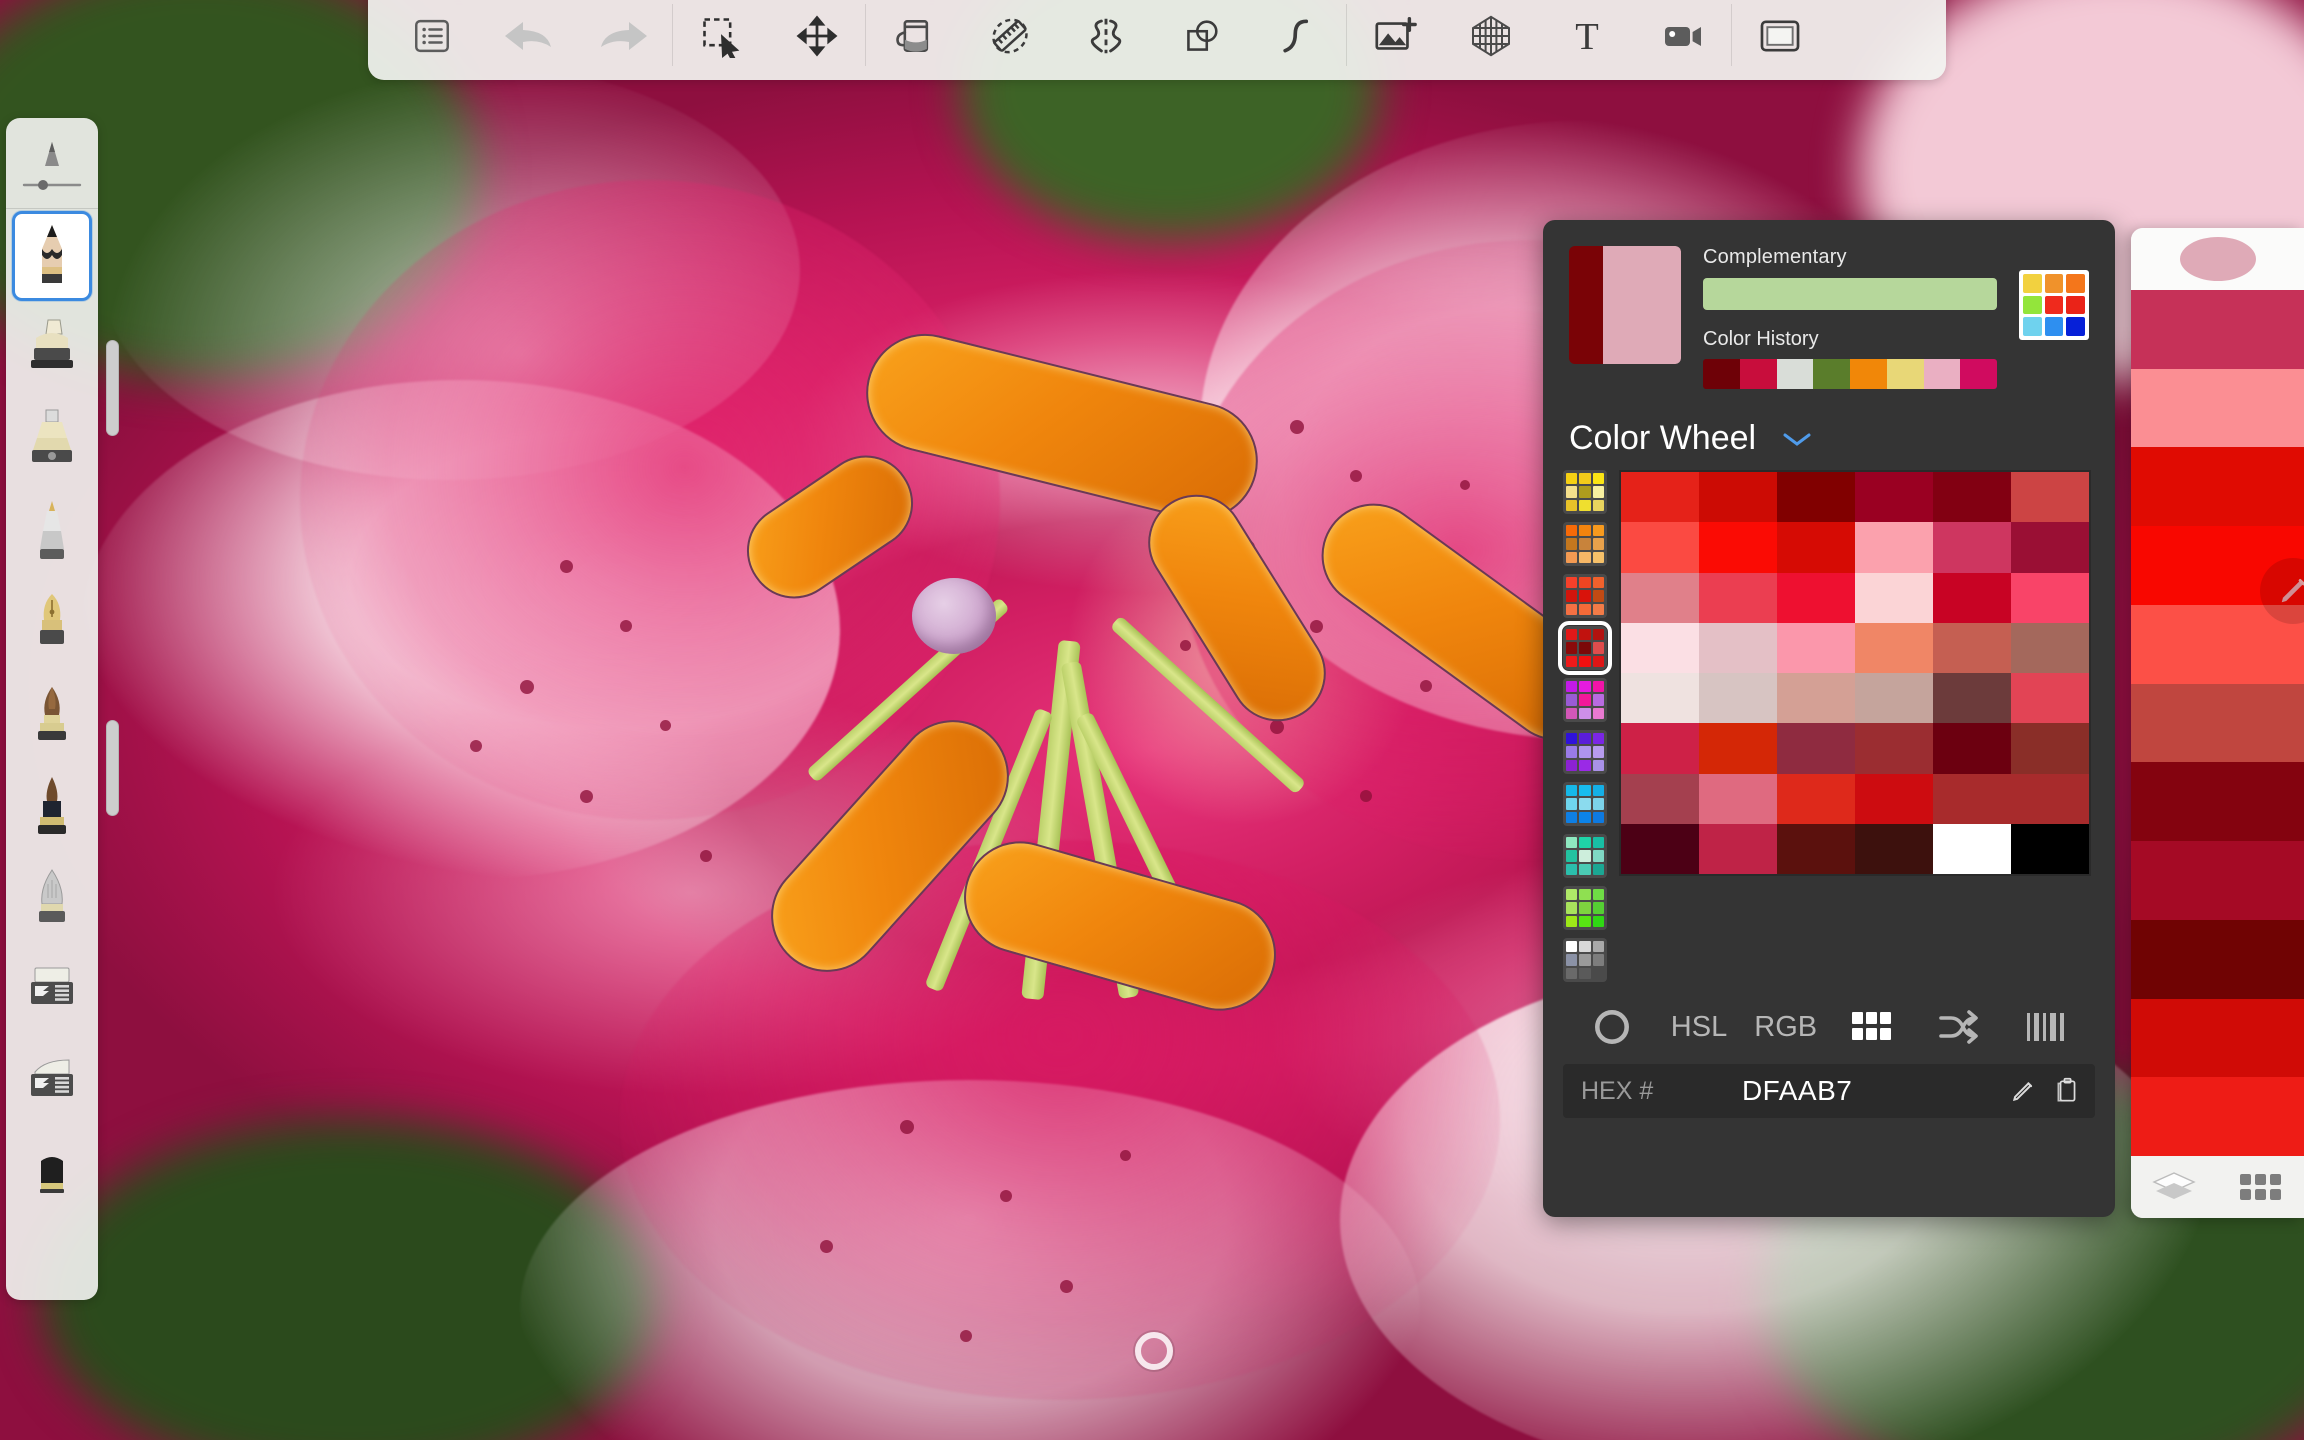 The width and height of the screenshot is (2304, 1440). What do you see at coordinates (1395, 36) in the screenshot?
I see `add-image-icon` at bounding box center [1395, 36].